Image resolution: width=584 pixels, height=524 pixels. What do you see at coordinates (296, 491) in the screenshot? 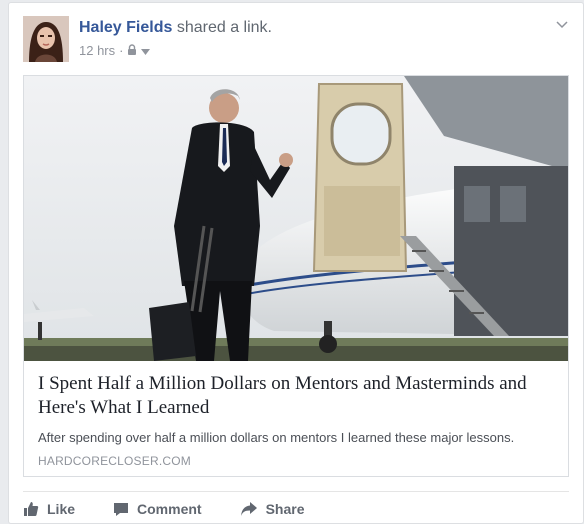
I see `action-divider` at bounding box center [296, 491].